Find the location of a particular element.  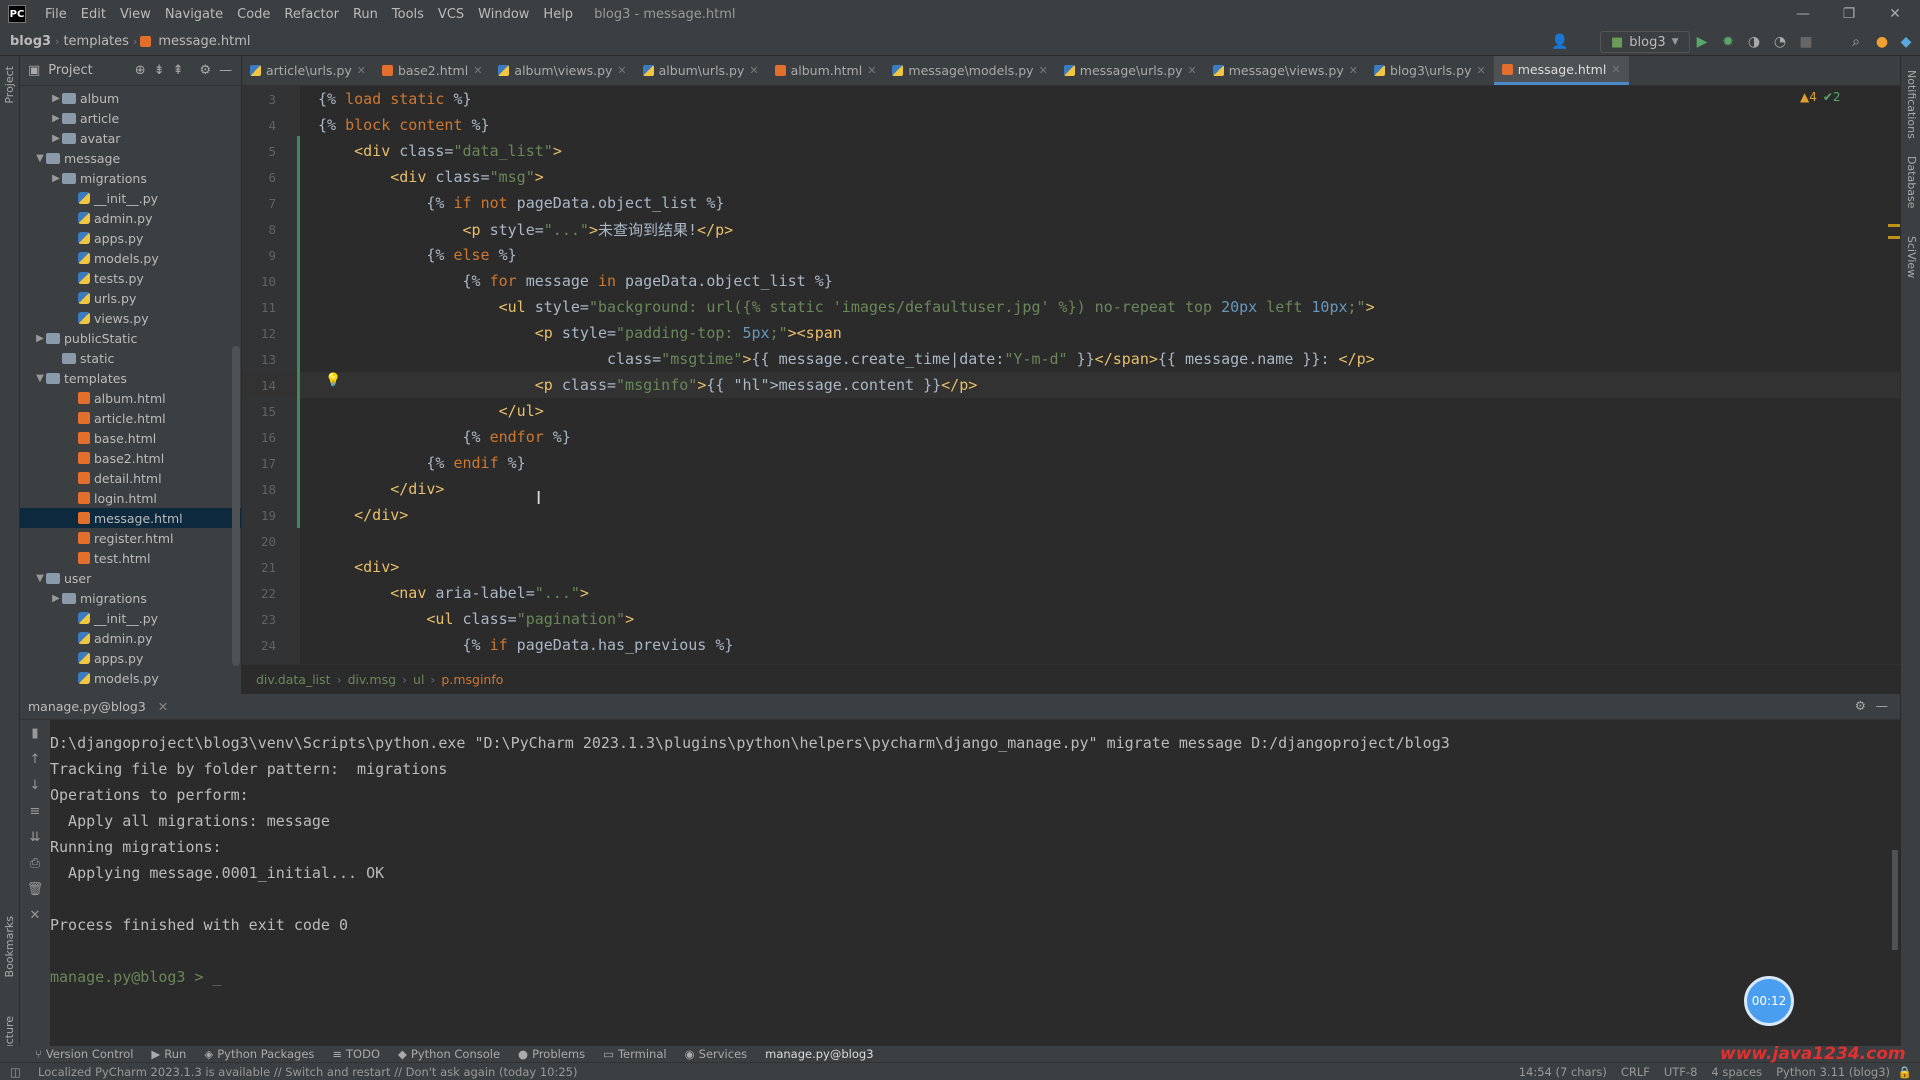

code-text: {% else %} is located at coordinates (417, 255).